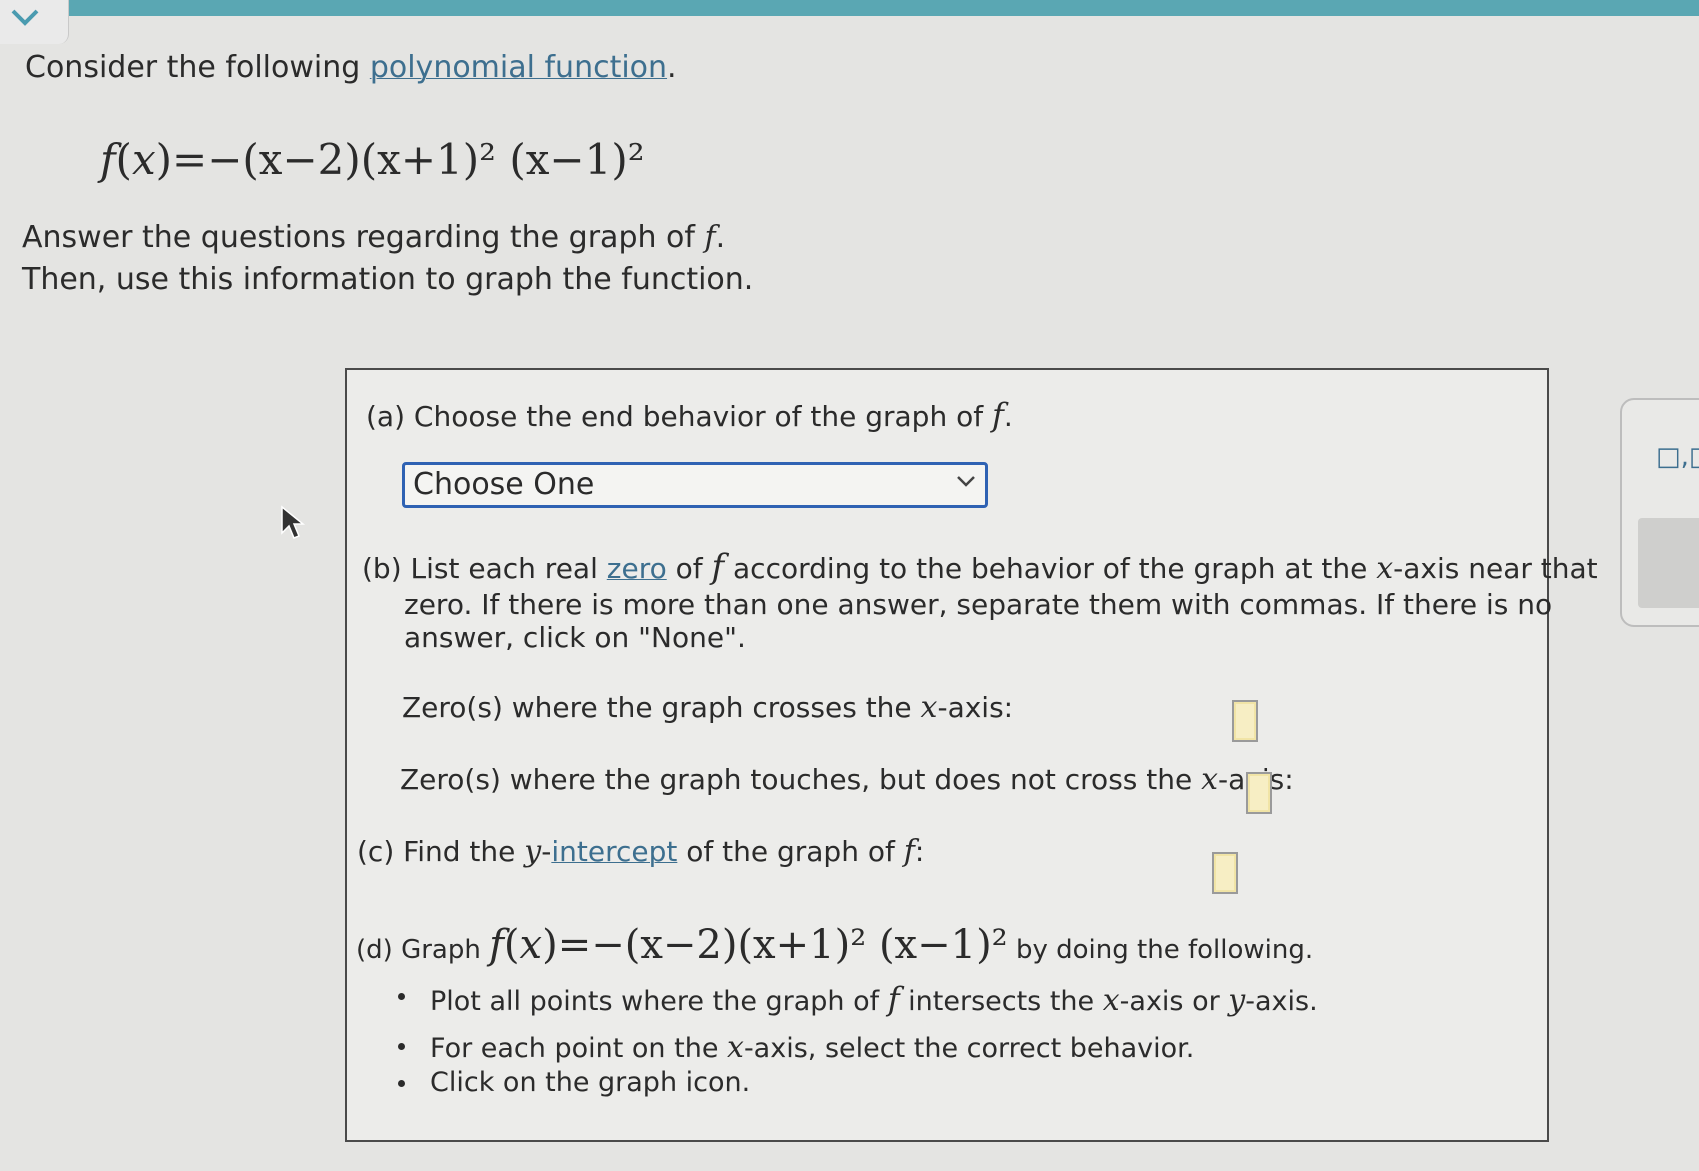  What do you see at coordinates (1001, 1001) in the screenshot?
I see `bullet-1-mid: intersects the` at bounding box center [1001, 1001].